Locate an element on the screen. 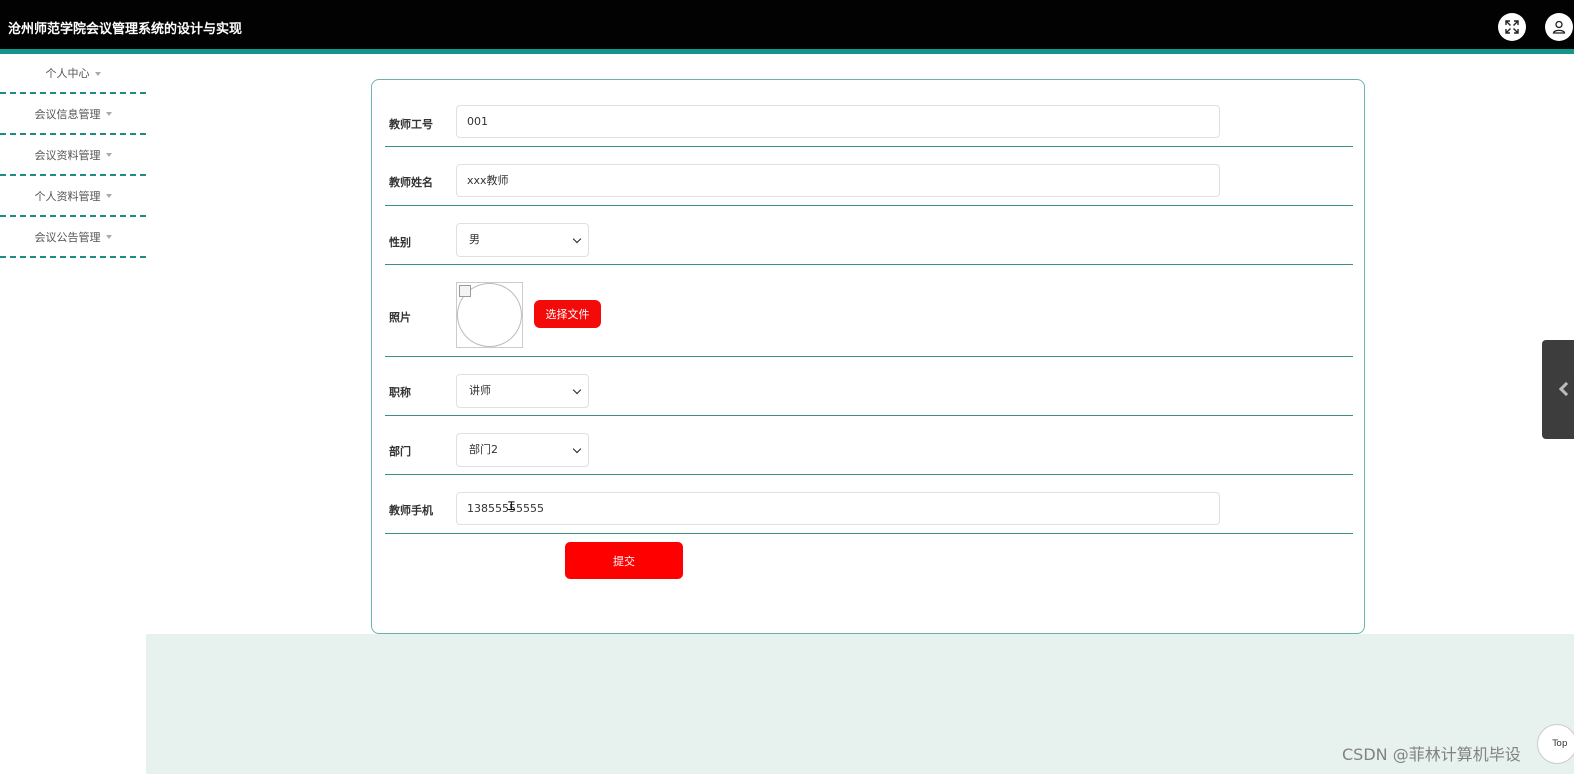 Image resolution: width=1574 pixels, height=774 pixels. text-cursor-icon: Ɪ is located at coordinates (511, 506).